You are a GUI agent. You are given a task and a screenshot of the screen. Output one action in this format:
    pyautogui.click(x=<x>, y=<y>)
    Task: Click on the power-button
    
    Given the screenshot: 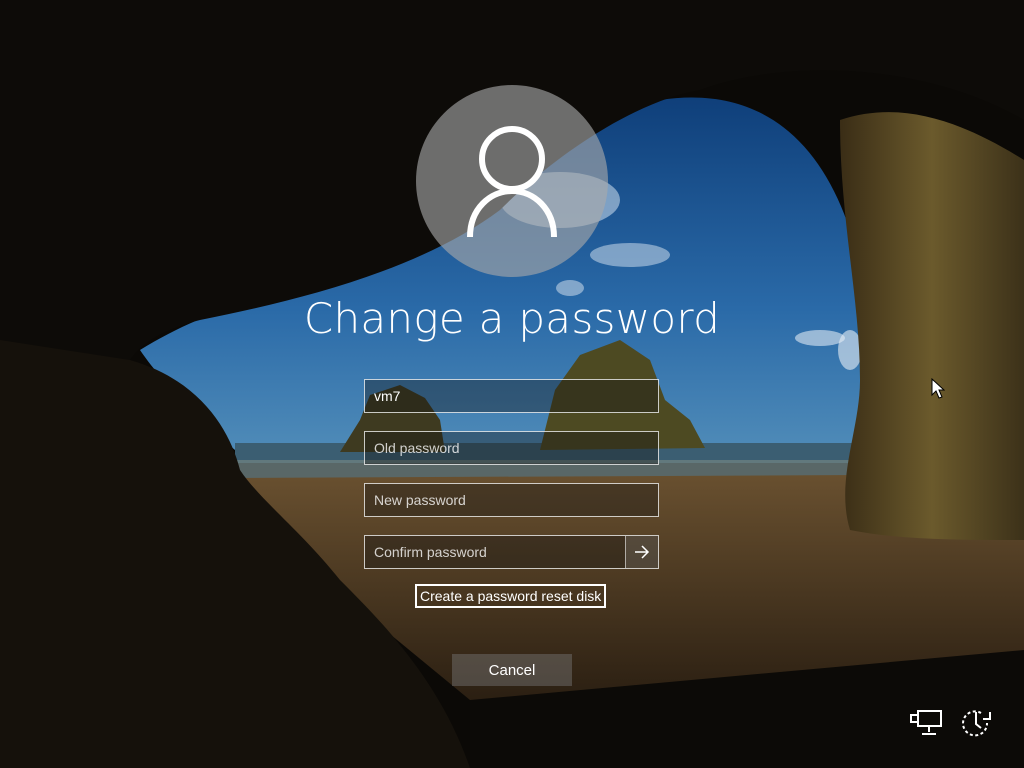 What is the action you would take?
    pyautogui.click(x=976, y=724)
    